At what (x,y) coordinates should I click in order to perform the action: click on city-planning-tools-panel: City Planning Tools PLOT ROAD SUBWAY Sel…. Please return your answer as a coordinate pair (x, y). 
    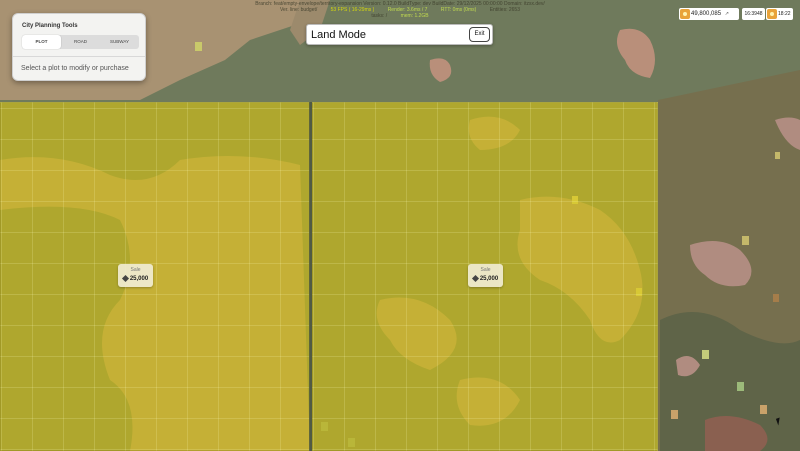
    Looking at the image, I should click on (79, 47).